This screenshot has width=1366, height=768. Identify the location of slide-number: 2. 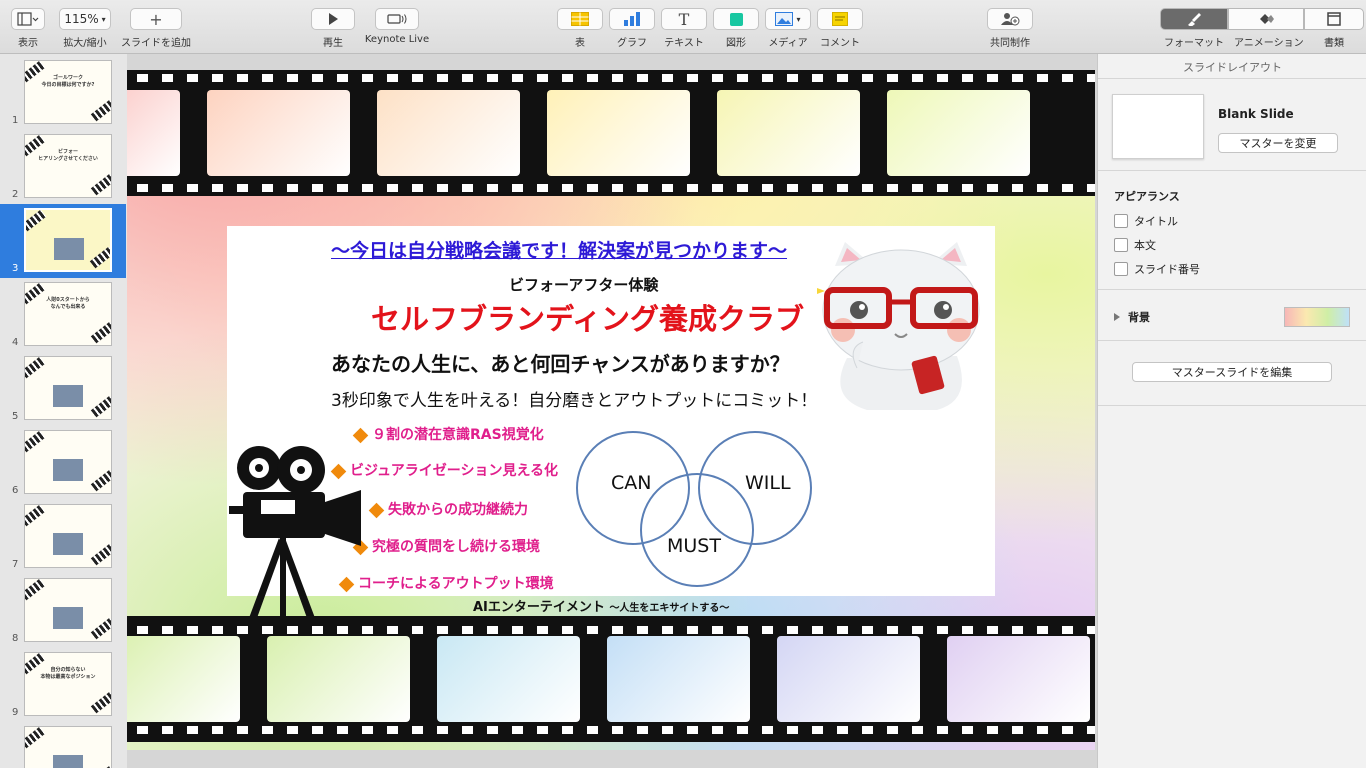
(15, 194).